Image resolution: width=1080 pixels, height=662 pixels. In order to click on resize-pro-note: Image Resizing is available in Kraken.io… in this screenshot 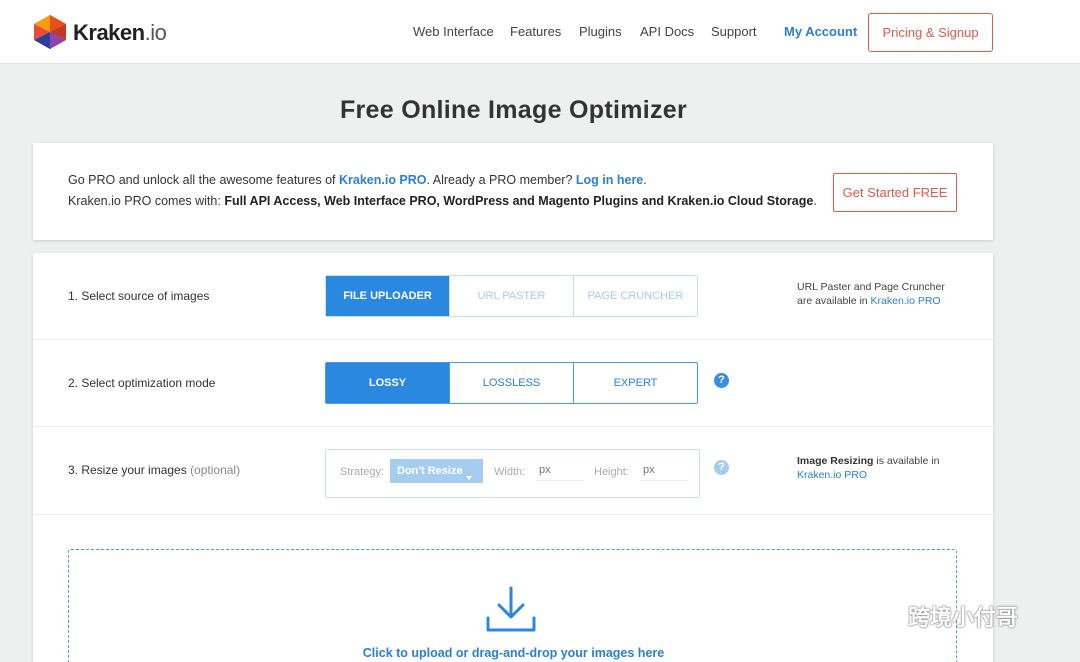, I will do `click(868, 468)`.